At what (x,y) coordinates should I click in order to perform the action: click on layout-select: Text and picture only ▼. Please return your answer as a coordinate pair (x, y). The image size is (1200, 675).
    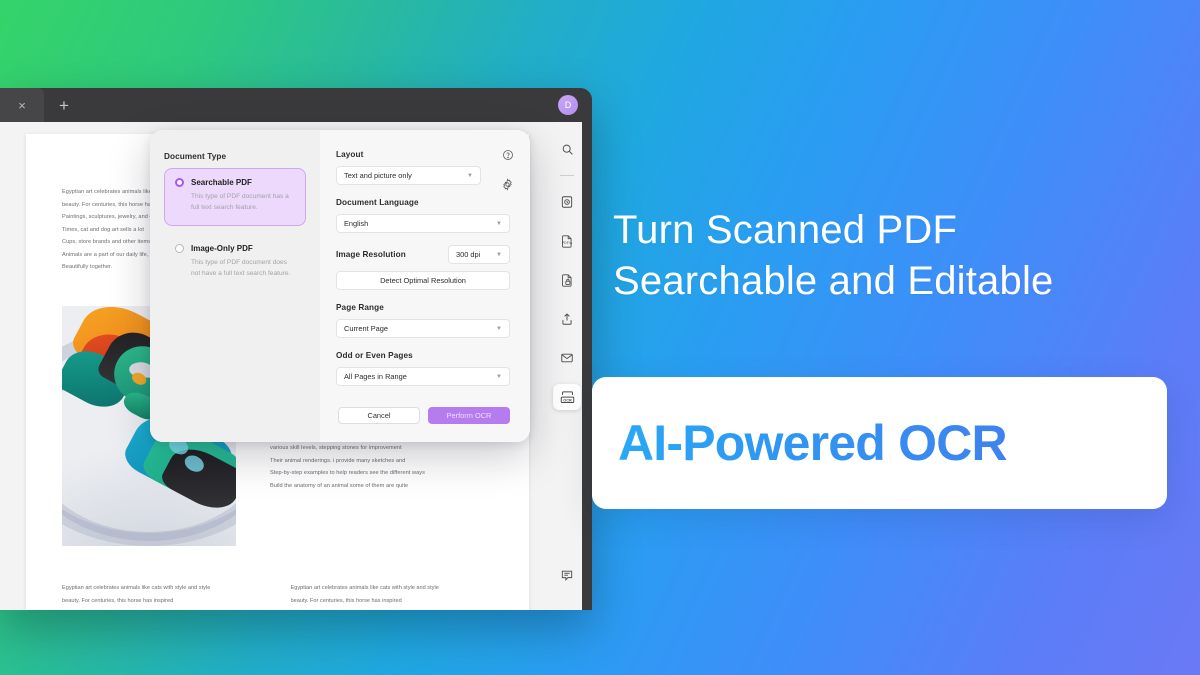
    Looking at the image, I should click on (408, 175).